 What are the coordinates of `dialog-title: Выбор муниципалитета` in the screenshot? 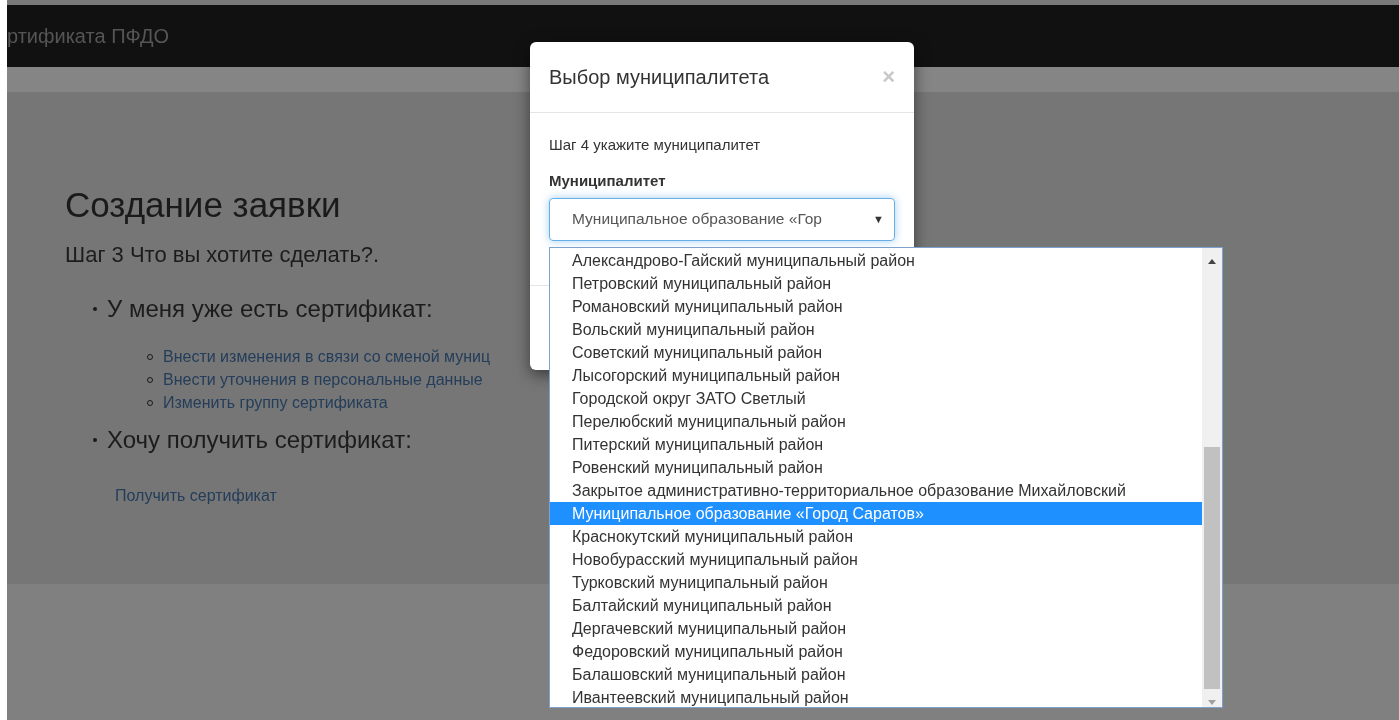 It's located at (659, 77).